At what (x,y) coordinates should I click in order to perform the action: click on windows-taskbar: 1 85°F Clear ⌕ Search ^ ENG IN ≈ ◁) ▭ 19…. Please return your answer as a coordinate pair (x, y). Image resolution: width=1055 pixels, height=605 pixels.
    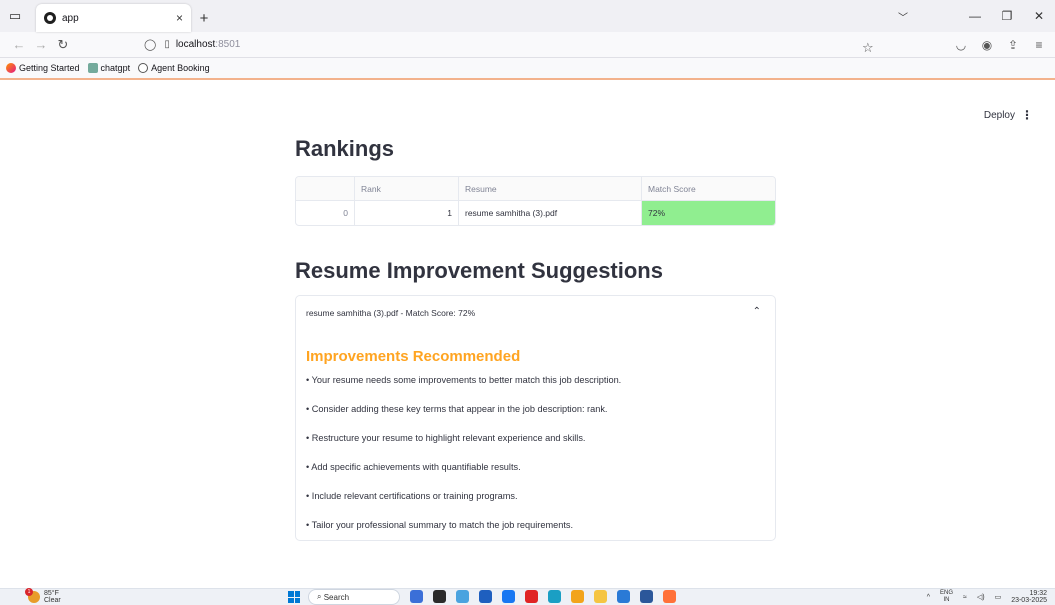
    Looking at the image, I should click on (527, 596).